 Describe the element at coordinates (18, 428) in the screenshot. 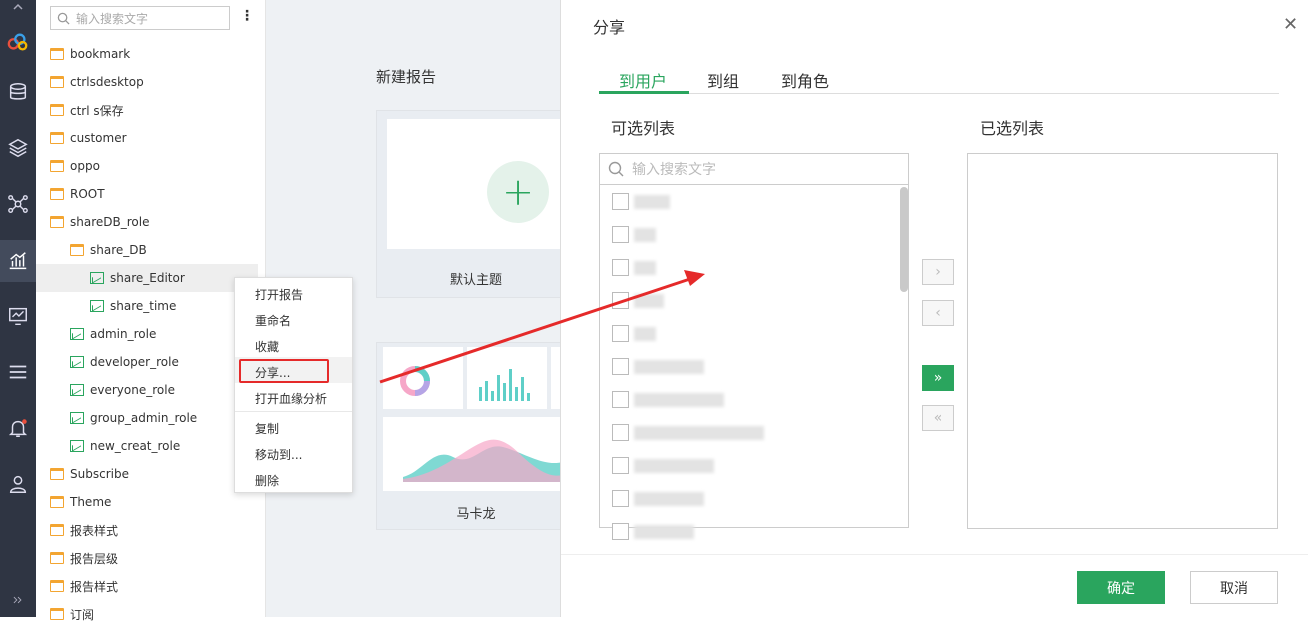

I see `notification-bell-icon` at that location.